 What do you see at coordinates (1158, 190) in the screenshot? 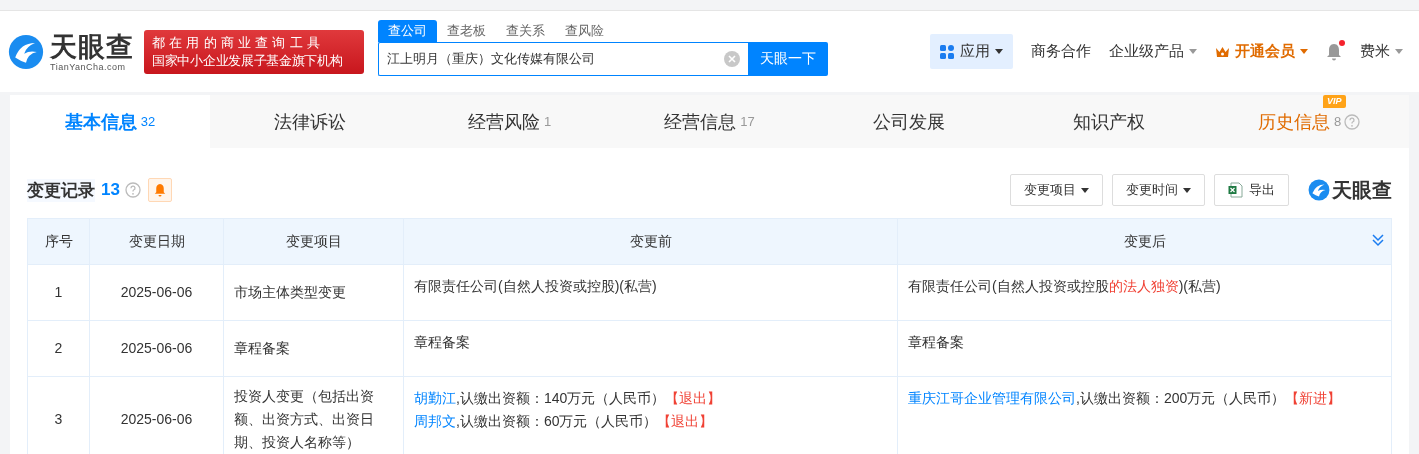
I see `filter-dropdown: 变更时间` at bounding box center [1158, 190].